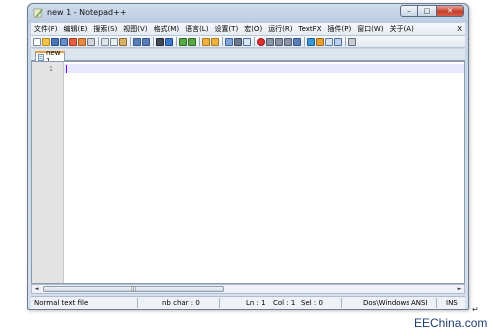 The height and width of the screenshot is (336, 493). I want to click on close-icon, so click(73, 41).